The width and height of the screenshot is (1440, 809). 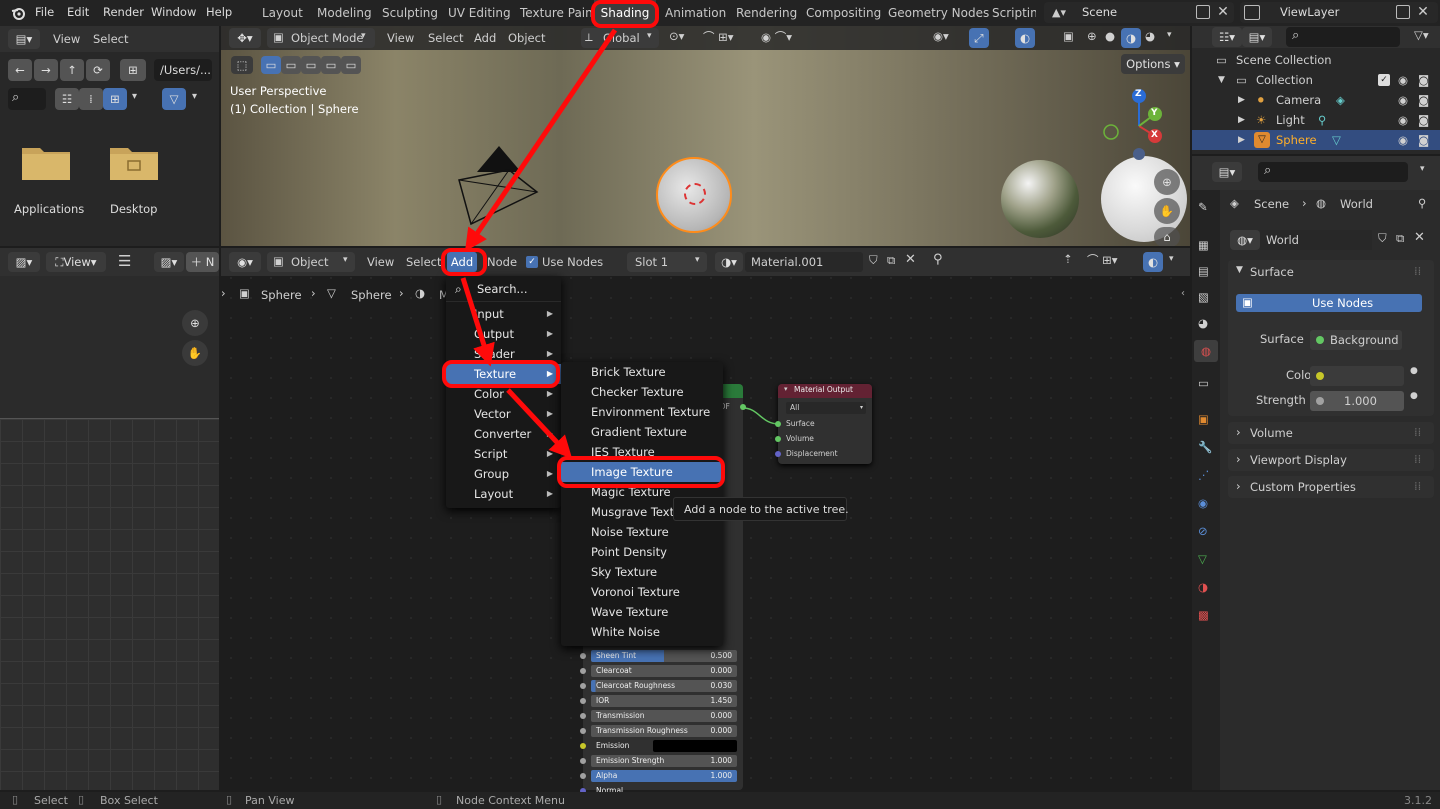 I want to click on annotation-arrows, so click(x=539, y=243).